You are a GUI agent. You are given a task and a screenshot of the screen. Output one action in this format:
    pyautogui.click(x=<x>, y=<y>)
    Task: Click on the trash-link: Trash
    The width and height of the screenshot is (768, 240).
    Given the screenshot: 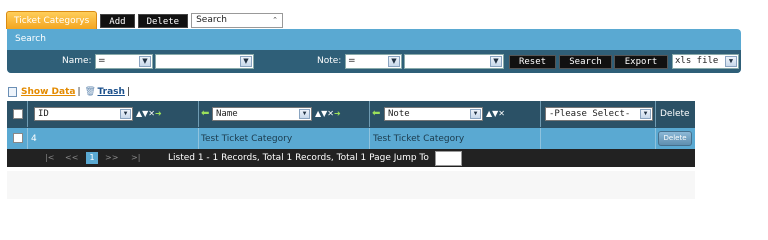 What is the action you would take?
    pyautogui.click(x=111, y=92)
    